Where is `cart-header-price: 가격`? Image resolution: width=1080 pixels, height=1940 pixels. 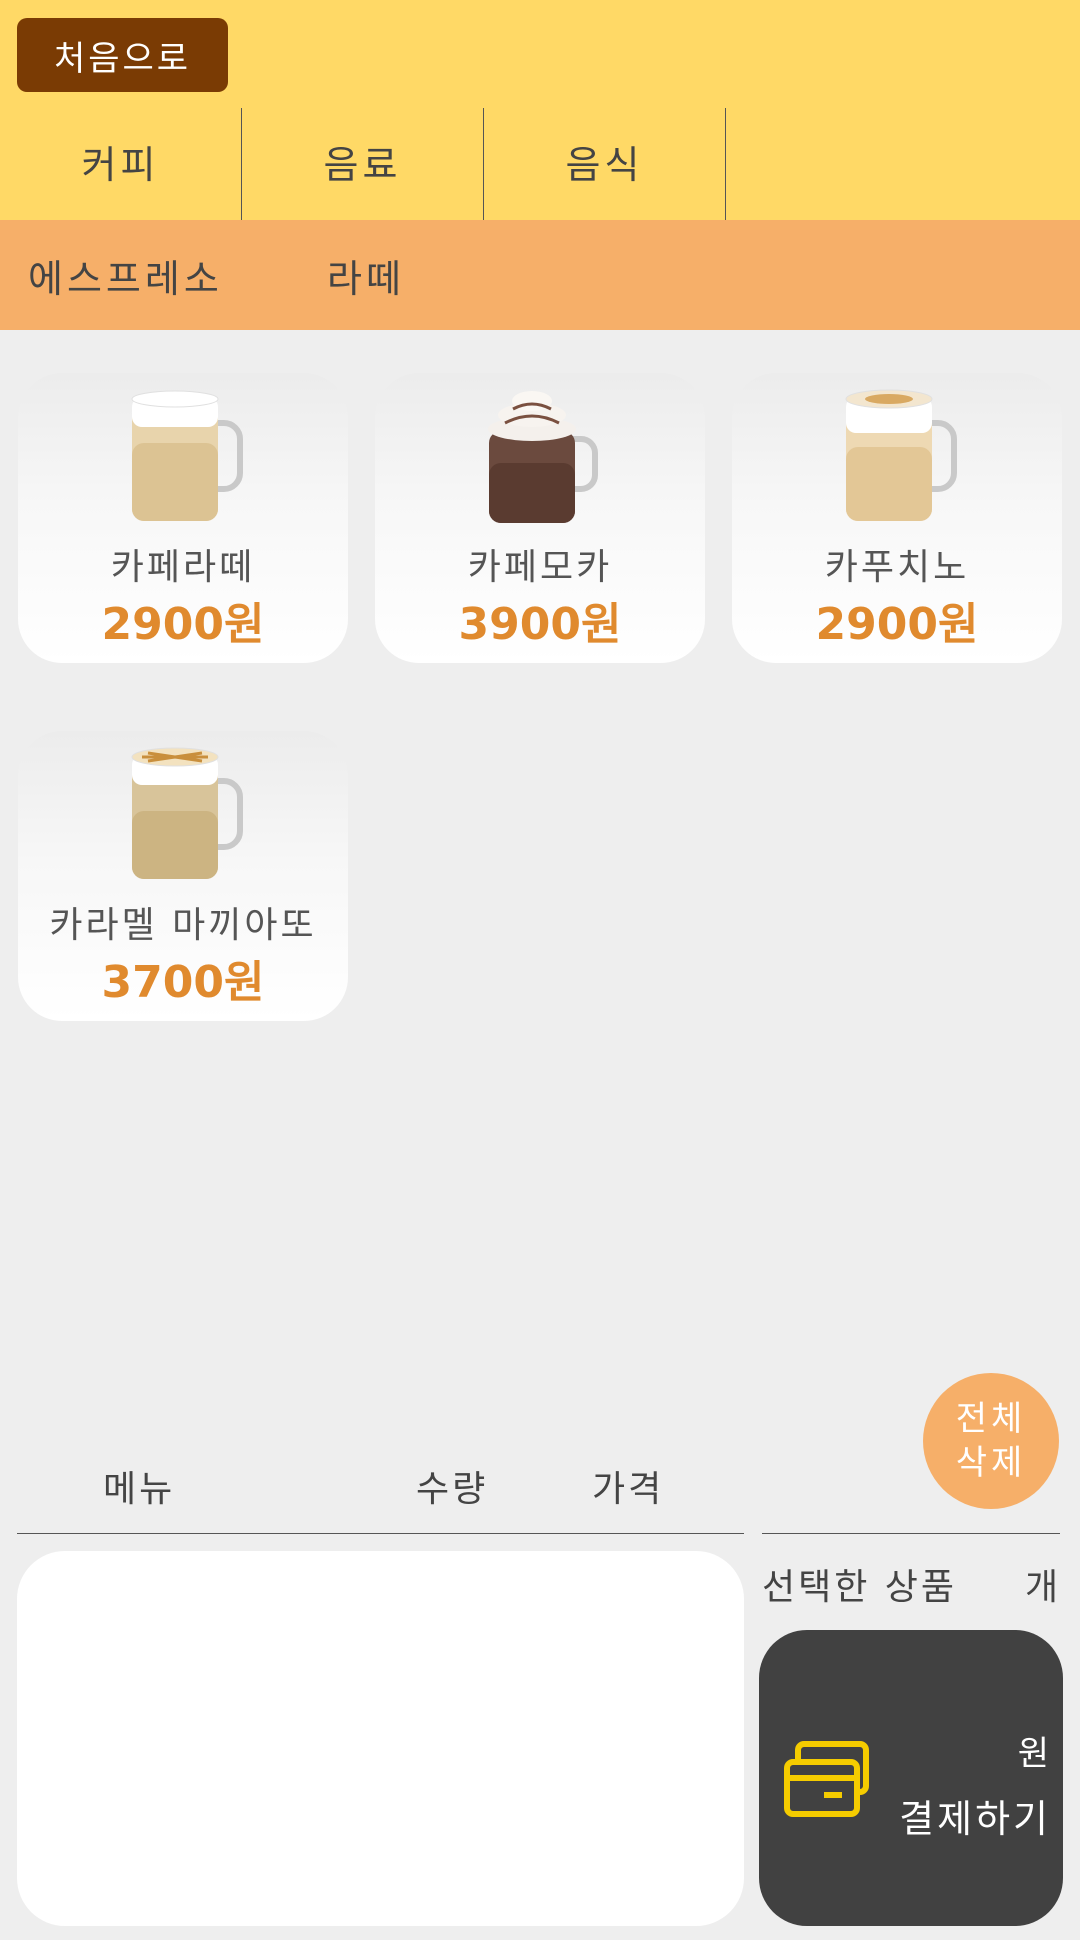 cart-header-price: 가격 is located at coordinates (628, 1489).